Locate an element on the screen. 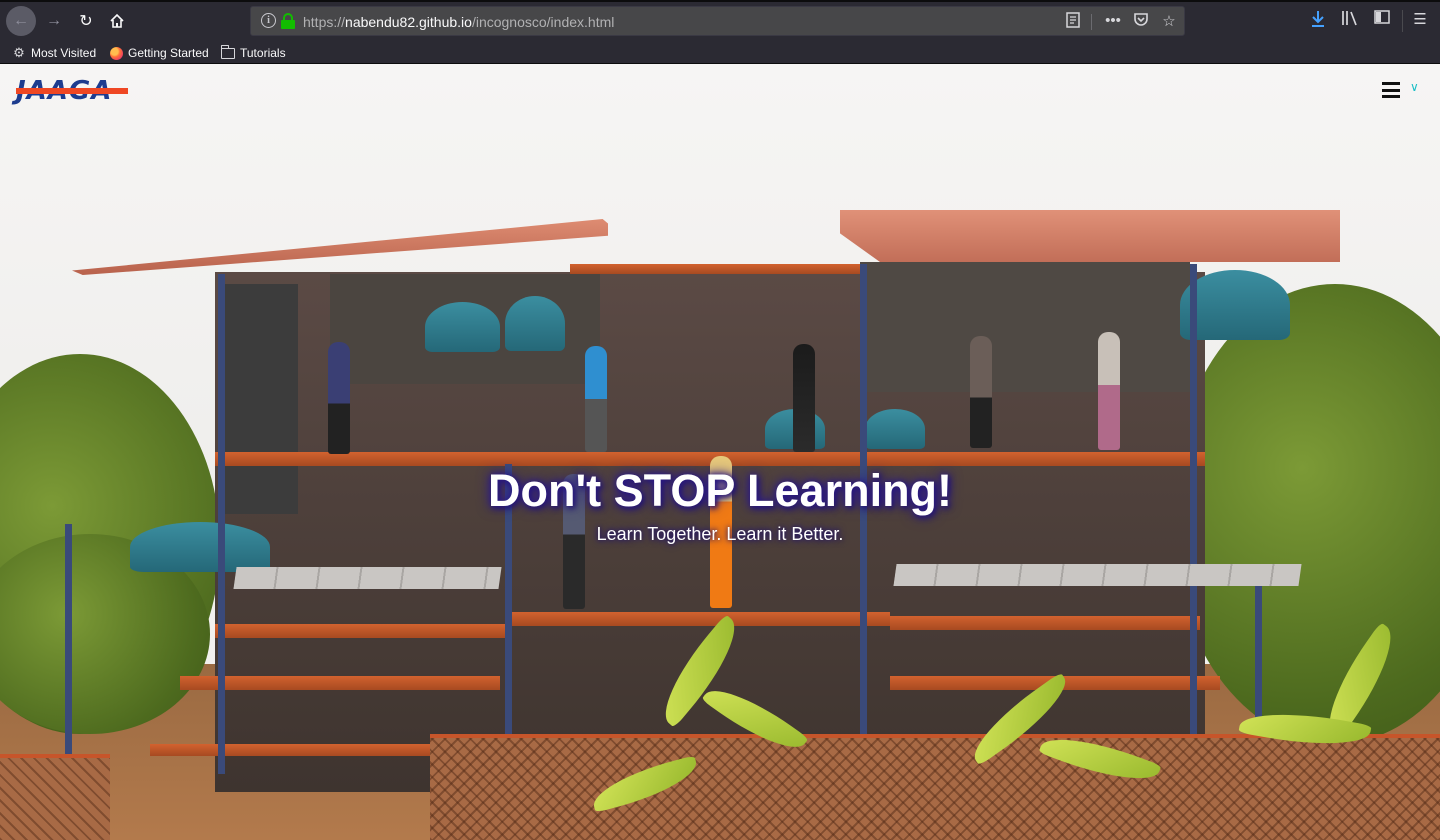  page-actions-button: ••• is located at coordinates (1113, 20).